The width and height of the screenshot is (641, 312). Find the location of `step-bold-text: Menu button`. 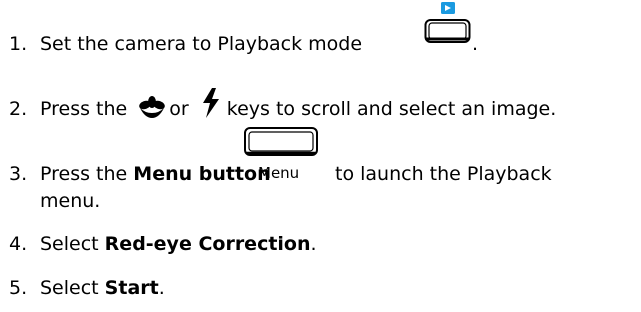

step-bold-text: Menu button is located at coordinates (202, 174).